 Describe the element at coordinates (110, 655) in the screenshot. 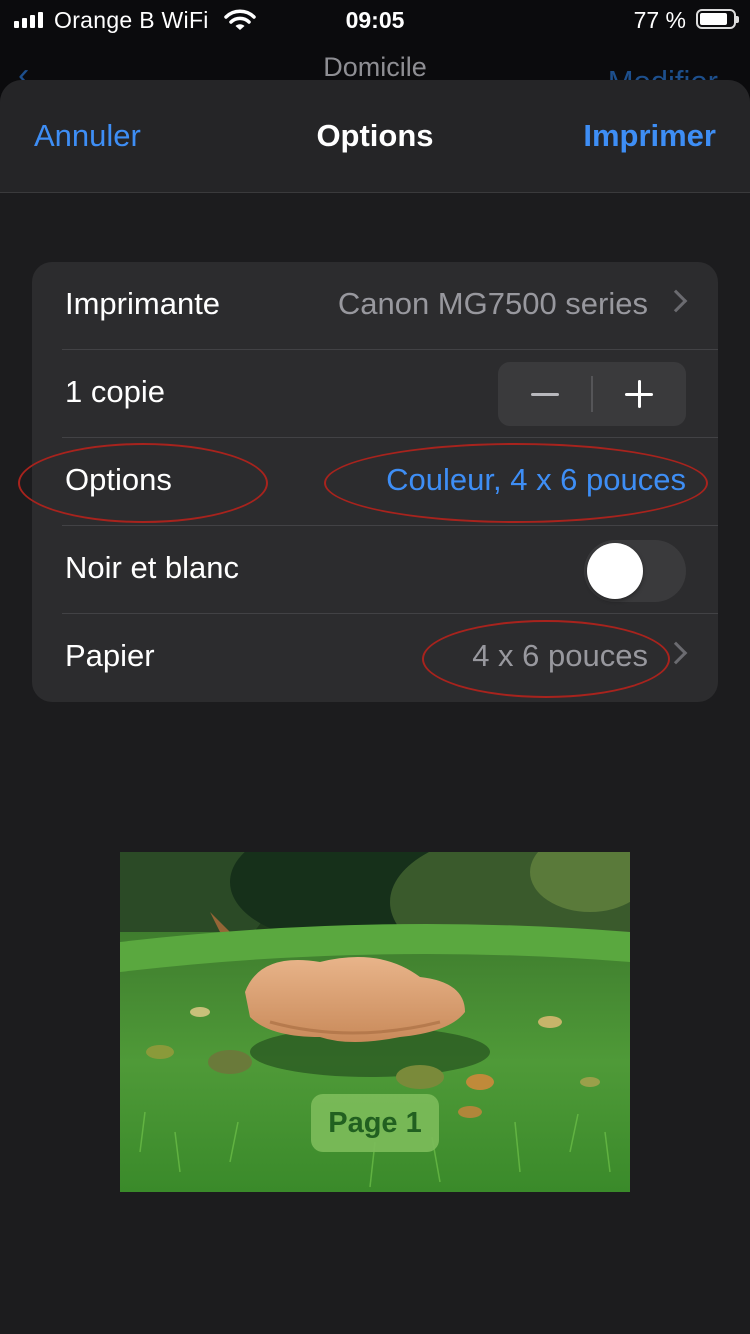

I see `paper-label: Papier` at that location.